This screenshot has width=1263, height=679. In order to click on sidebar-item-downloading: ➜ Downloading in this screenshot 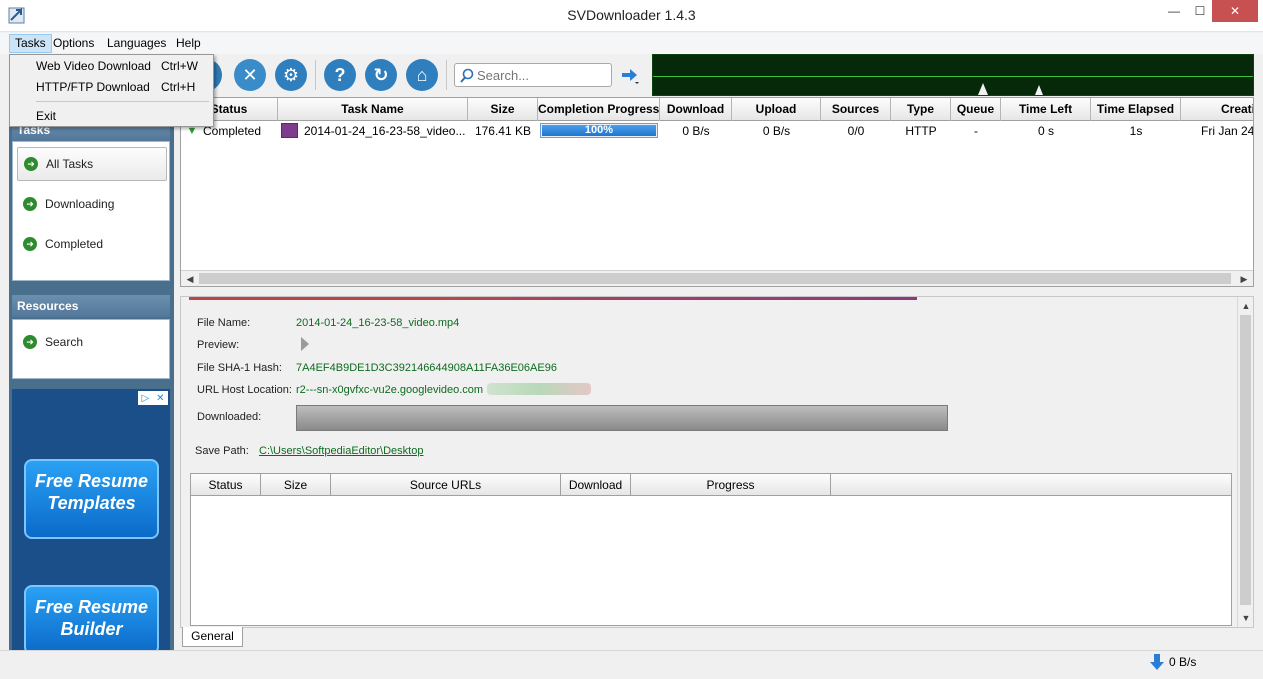, I will do `click(92, 204)`.